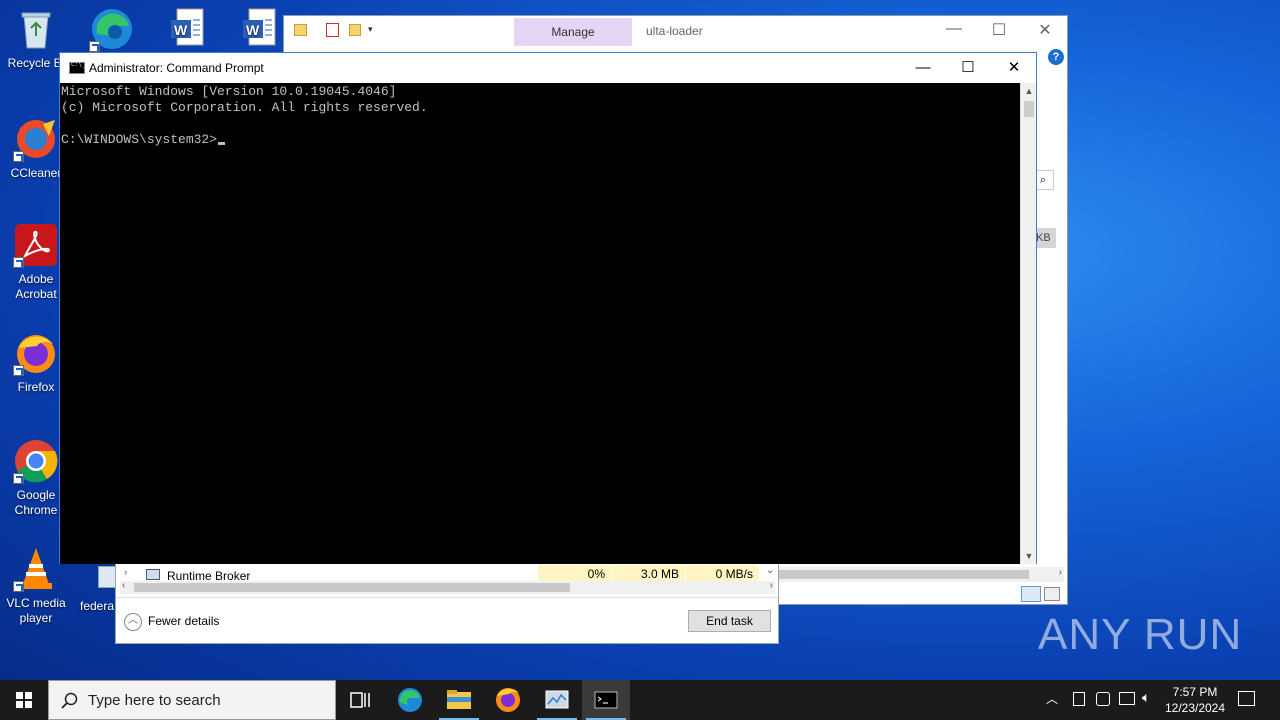  Describe the element at coordinates (36, 603) in the screenshot. I see `desktop-icon-label: VLC media` at that location.